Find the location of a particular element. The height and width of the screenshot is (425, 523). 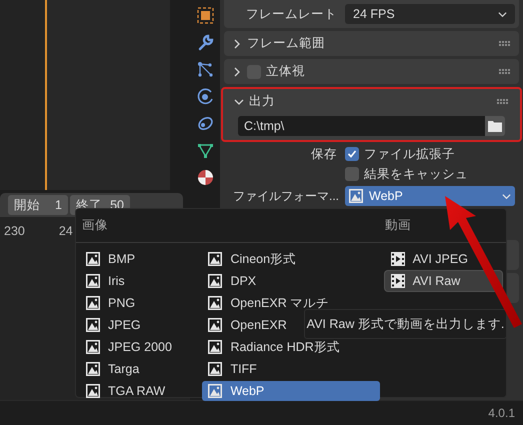

tooltip: AVI Raw 形式で動画を出力します. is located at coordinates (405, 324).